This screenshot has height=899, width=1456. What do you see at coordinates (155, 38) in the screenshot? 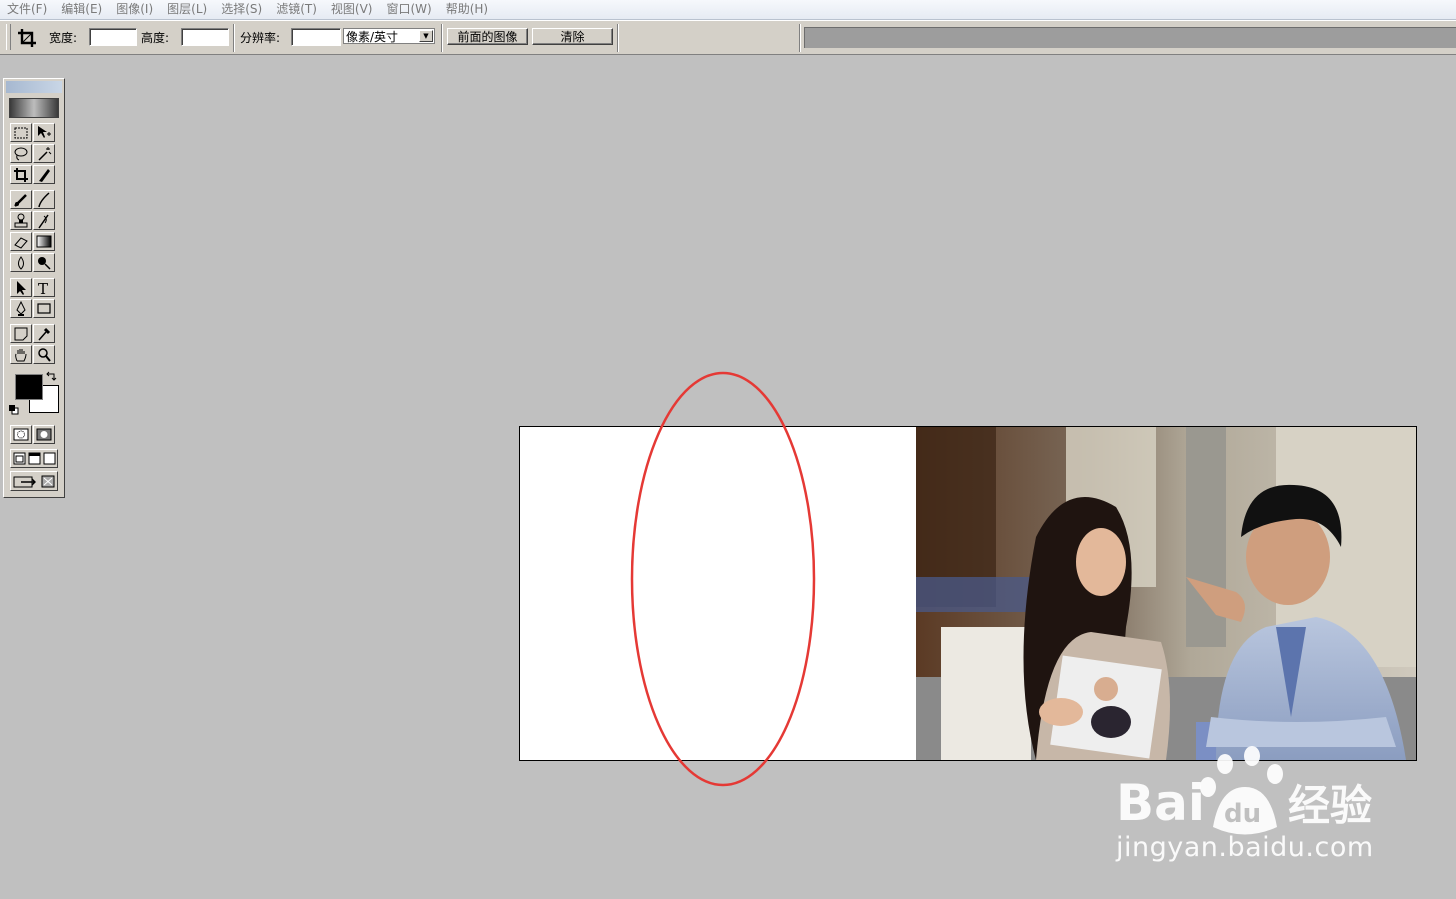
I see `height-label: 高度:` at bounding box center [155, 38].